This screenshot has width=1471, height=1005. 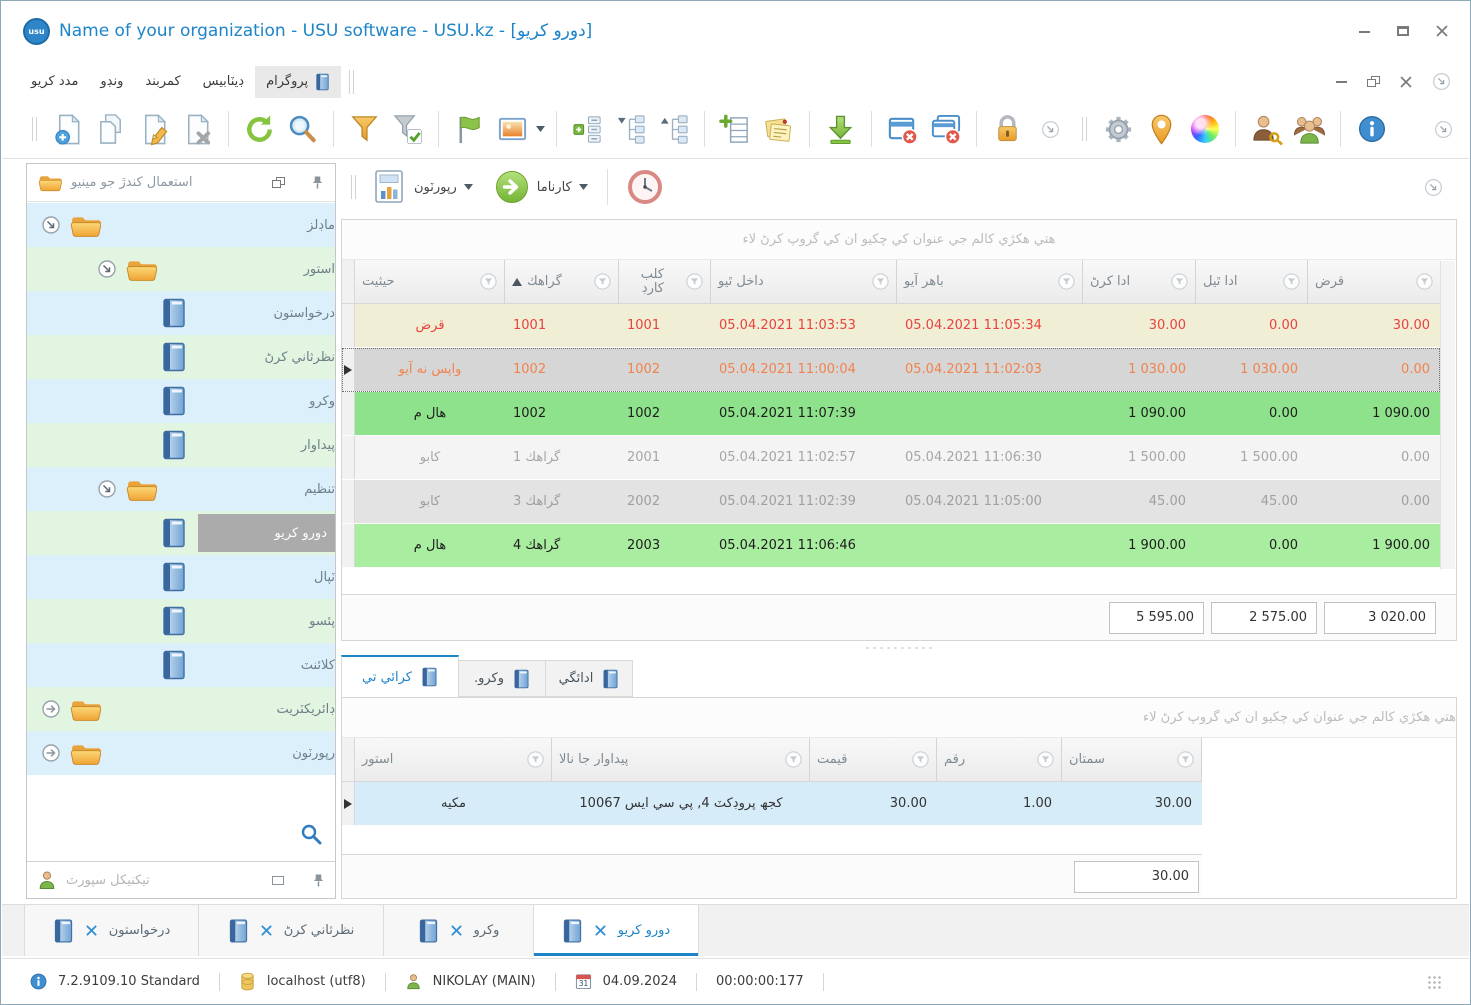 What do you see at coordinates (181, 357) in the screenshot?
I see `sidebar-item-review: نظرثاني كرڻ` at bounding box center [181, 357].